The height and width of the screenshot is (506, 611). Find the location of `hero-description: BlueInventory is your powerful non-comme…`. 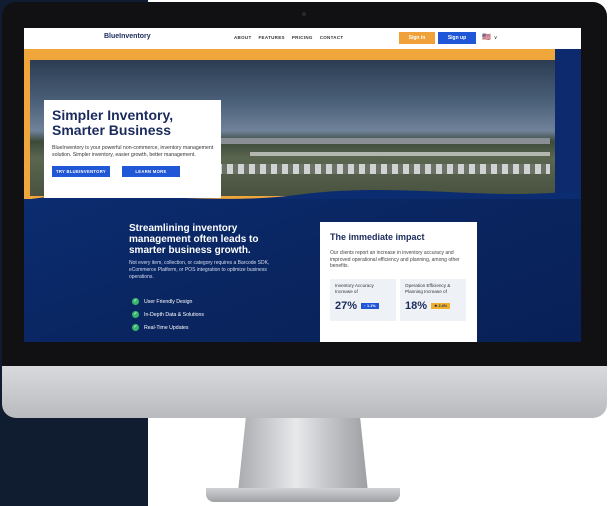

hero-description: BlueInventory is your powerful non-comme… is located at coordinates (133, 151).